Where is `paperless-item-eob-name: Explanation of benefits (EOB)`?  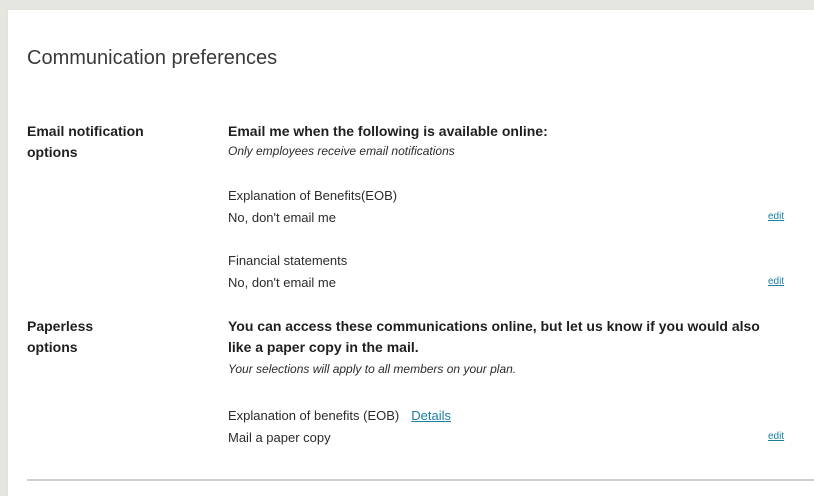
paperless-item-eob-name: Explanation of benefits (EOB) is located at coordinates (314, 415).